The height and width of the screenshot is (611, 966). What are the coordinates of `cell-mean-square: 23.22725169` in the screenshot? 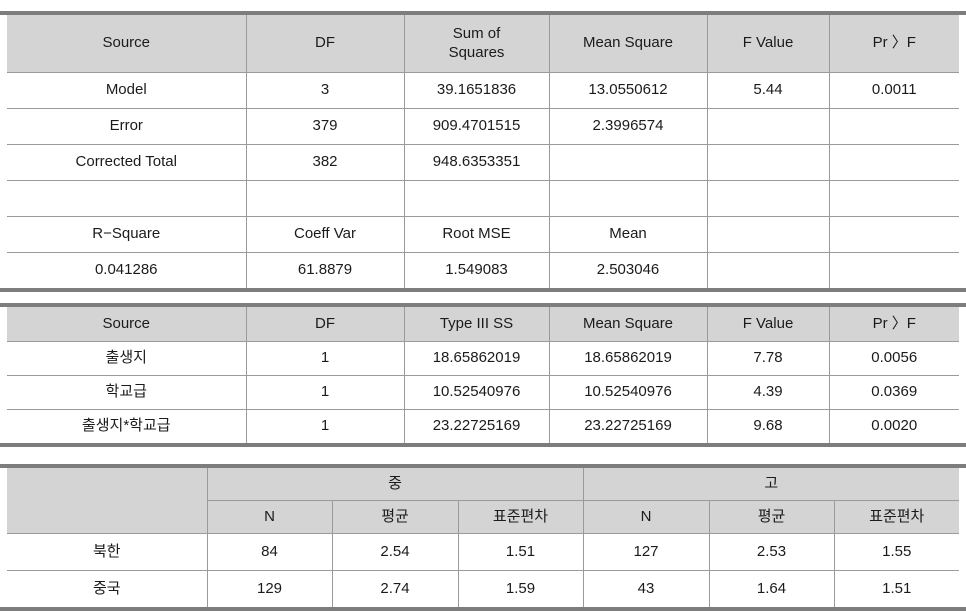 It's located at (628, 426).